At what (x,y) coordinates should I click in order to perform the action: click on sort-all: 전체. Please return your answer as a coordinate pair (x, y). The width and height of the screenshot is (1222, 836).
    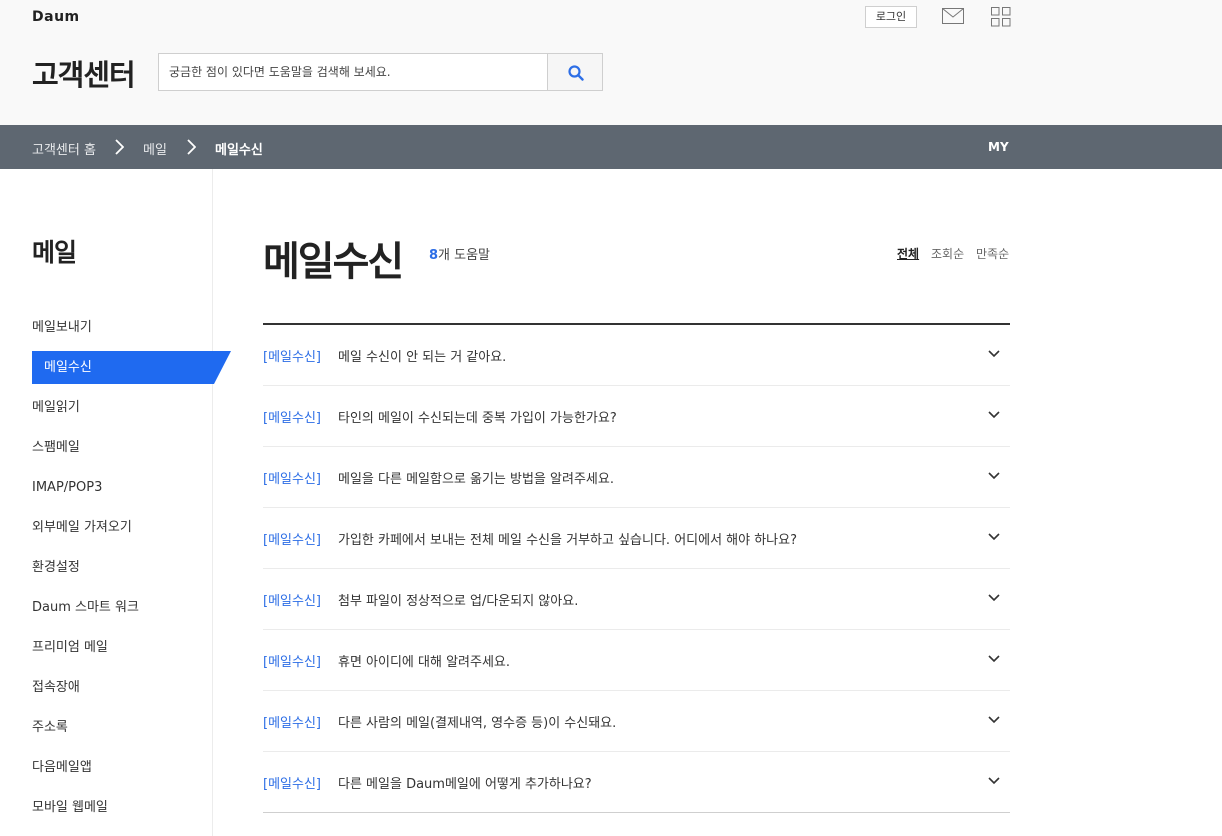
    Looking at the image, I should click on (908, 253).